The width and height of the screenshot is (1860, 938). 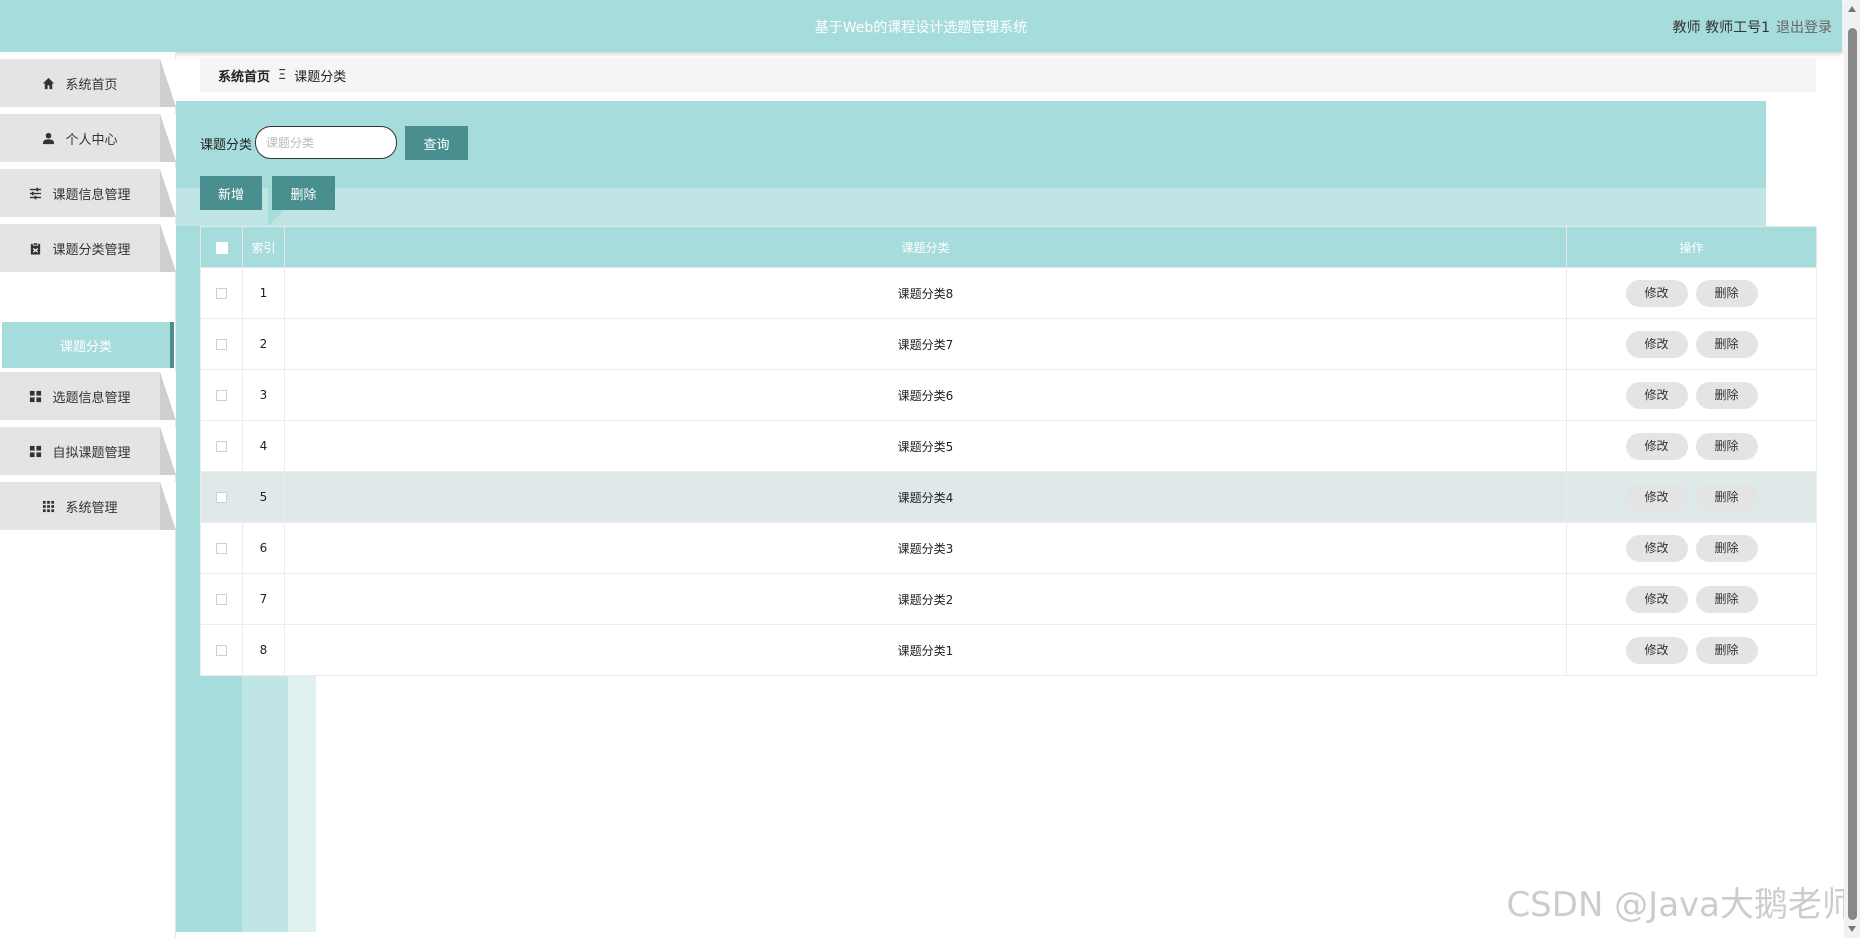 I want to click on app-title: 基于Web的课程设计选题管理系统, so click(x=921, y=28).